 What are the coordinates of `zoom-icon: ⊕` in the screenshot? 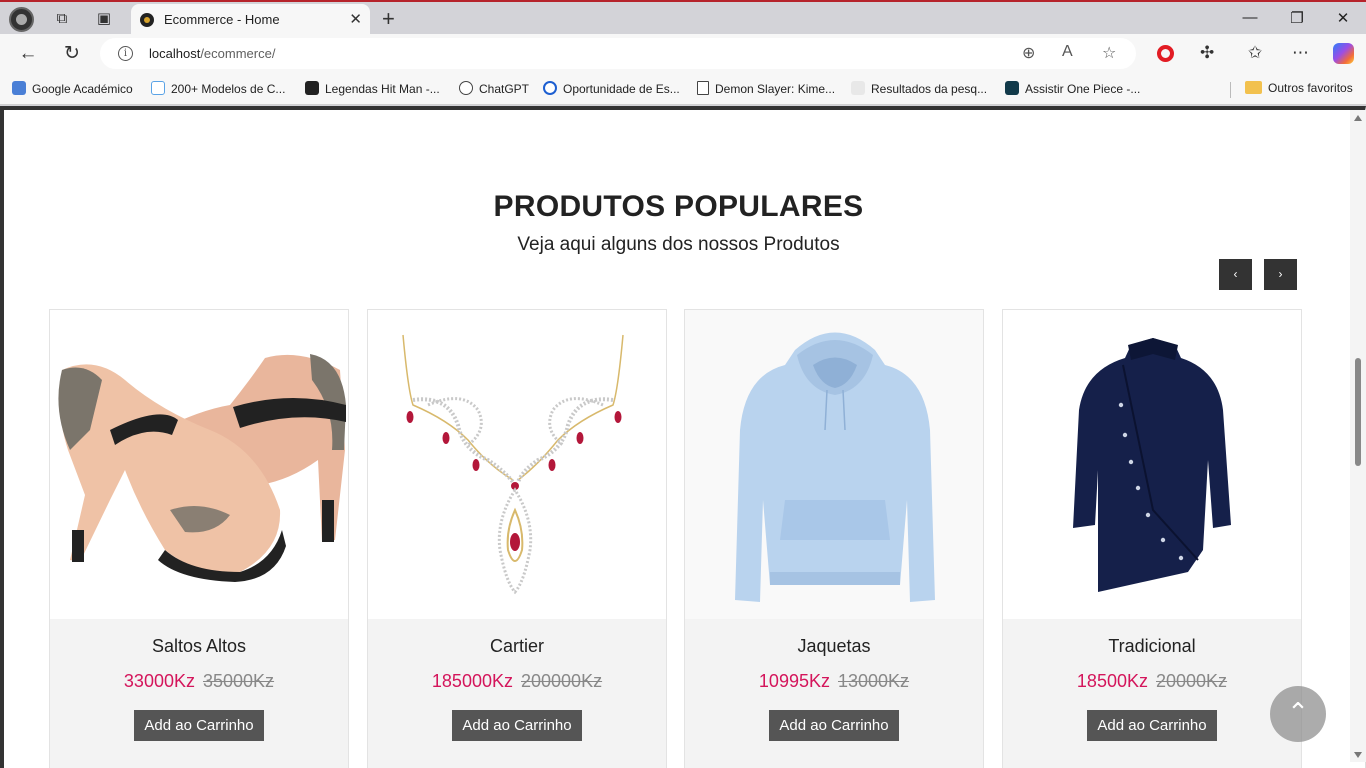 It's located at (1028, 53).